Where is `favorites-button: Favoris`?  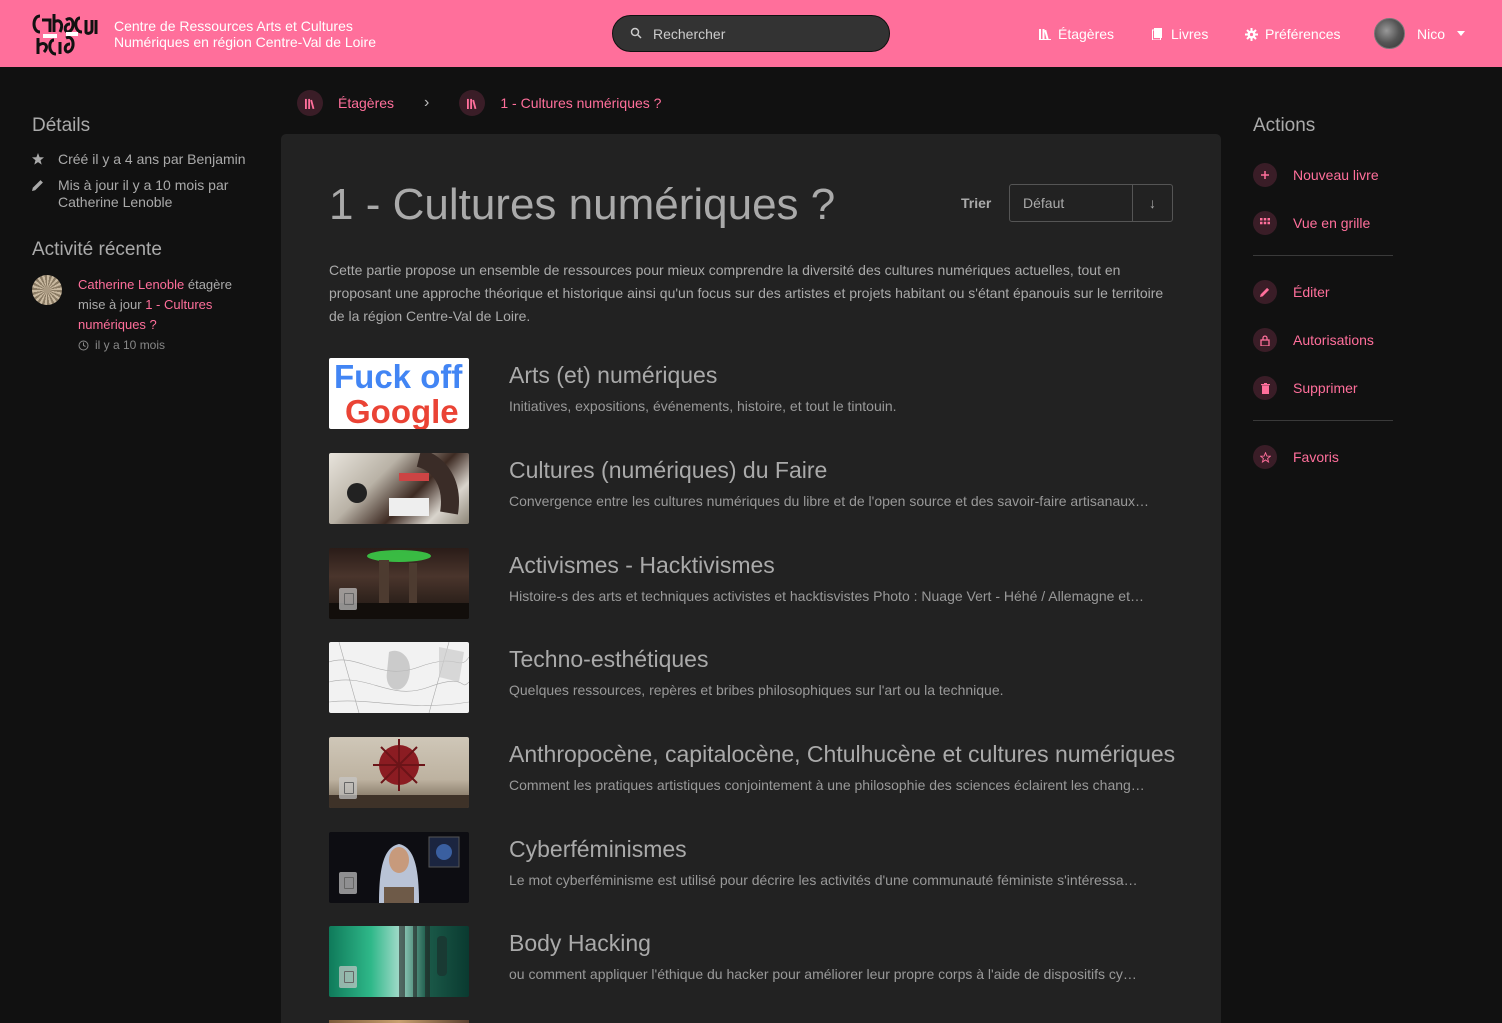
favorites-button: Favoris is located at coordinates (1323, 457).